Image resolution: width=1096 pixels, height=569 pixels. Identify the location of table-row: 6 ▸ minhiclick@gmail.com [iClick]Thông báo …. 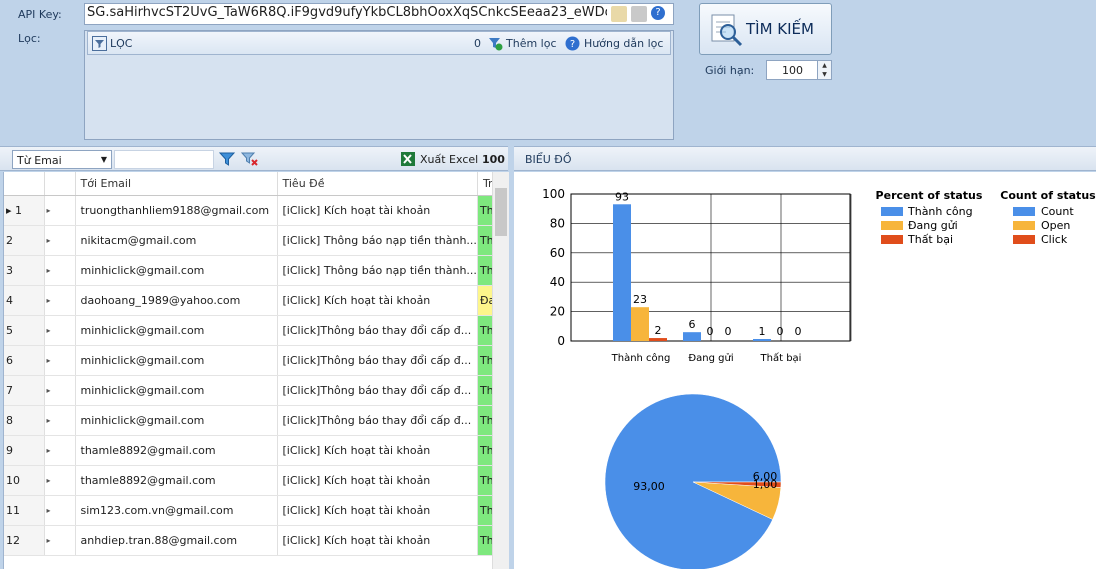
(250, 360).